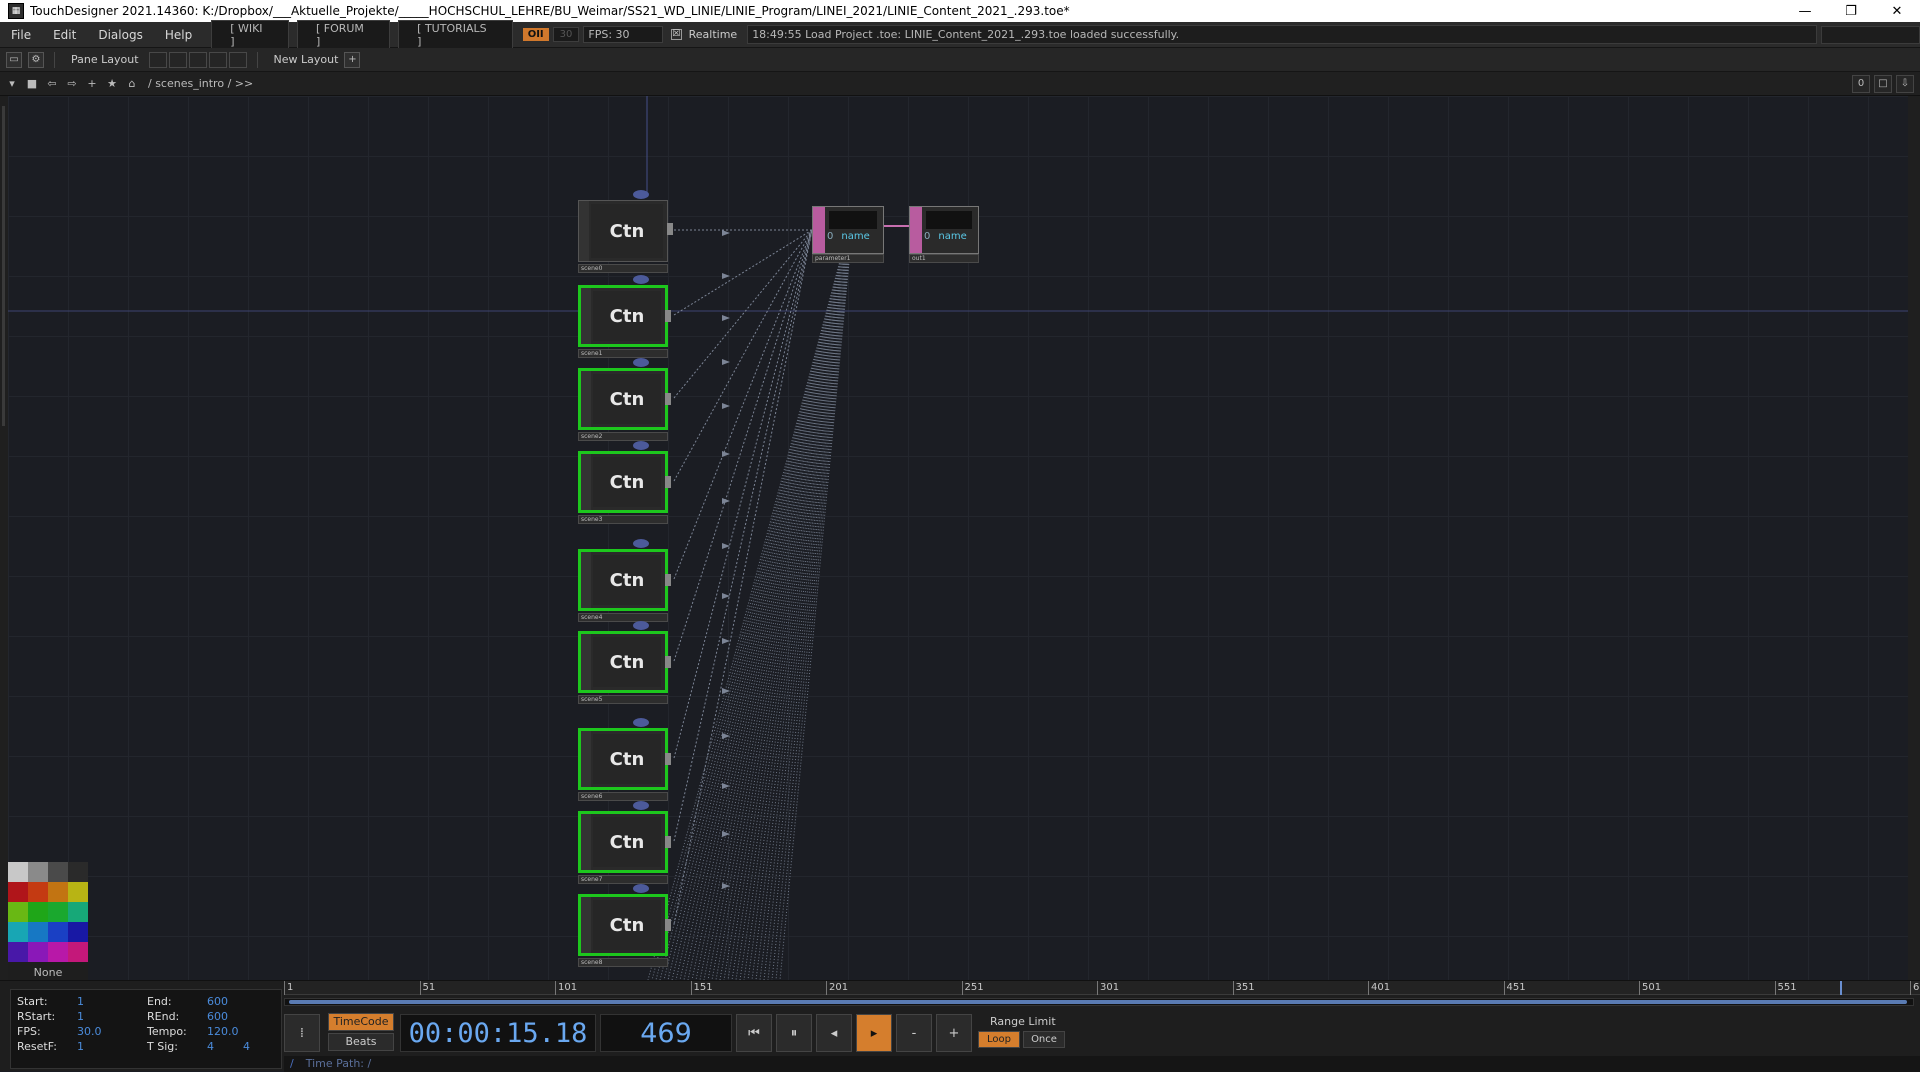 The width and height of the screenshot is (1920, 1072). Describe the element at coordinates (250, 34) in the screenshot. I see `wiki-link: [ WIKI ]` at that location.